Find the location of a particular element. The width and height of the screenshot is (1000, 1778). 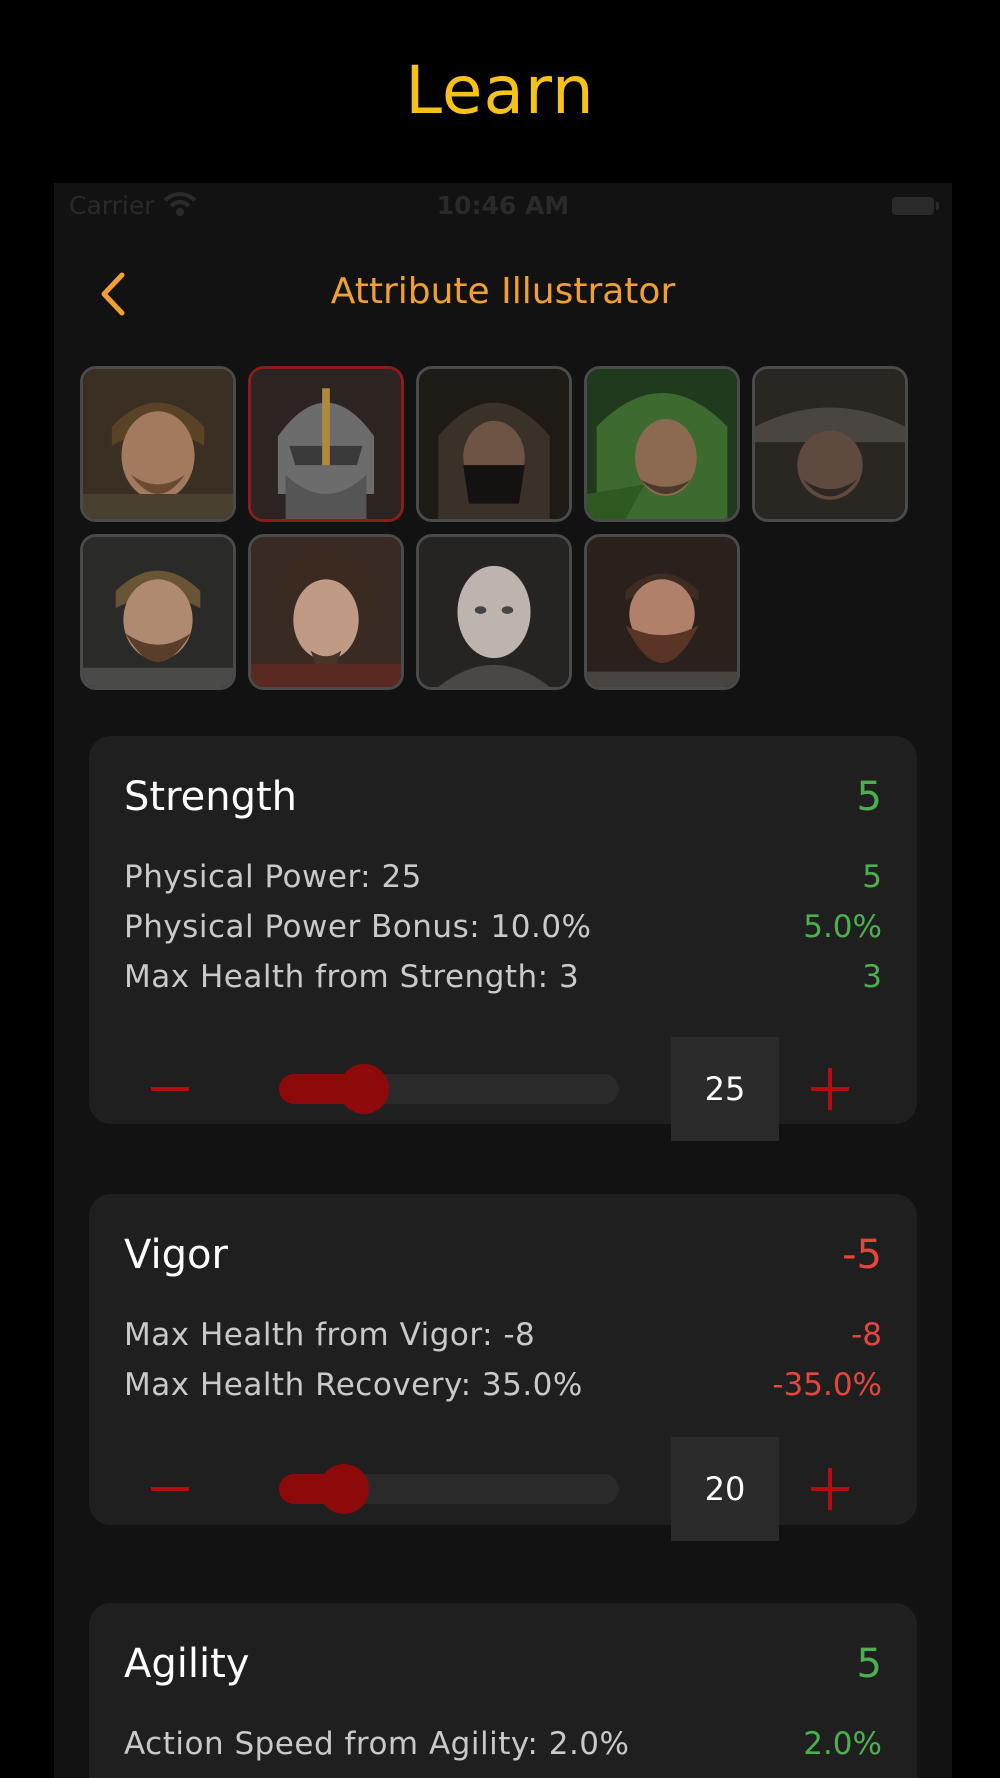

stat-delta: 5.0% is located at coordinates (842, 927).